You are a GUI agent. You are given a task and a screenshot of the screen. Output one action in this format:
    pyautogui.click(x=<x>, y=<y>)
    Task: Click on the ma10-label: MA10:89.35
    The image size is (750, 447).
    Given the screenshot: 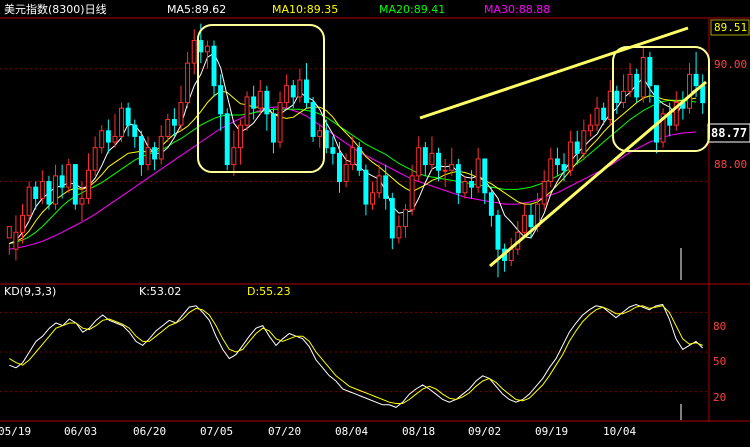 What is the action you would take?
    pyautogui.click(x=305, y=9)
    